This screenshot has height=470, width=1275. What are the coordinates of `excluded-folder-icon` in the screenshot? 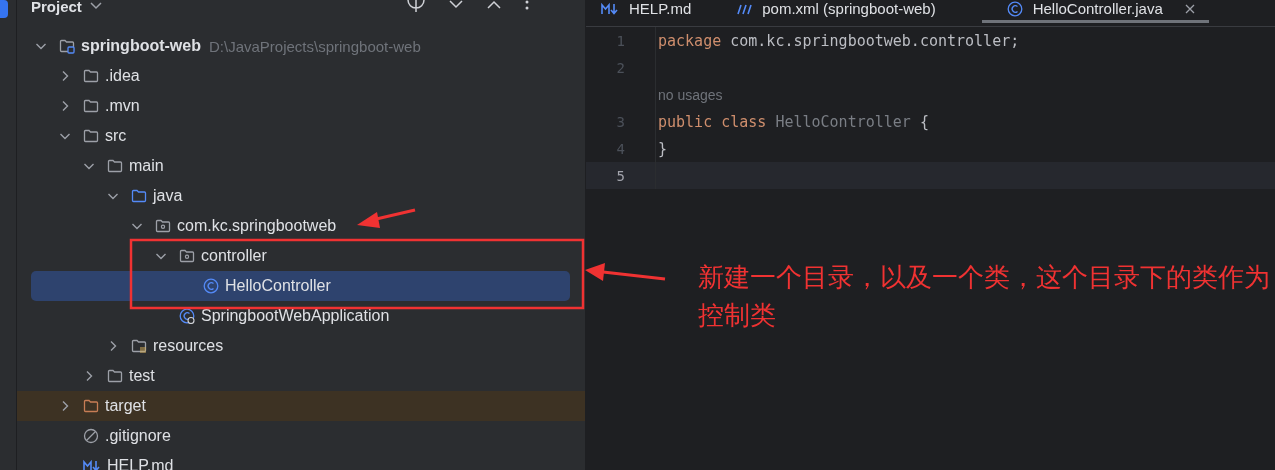 It's located at (91, 406).